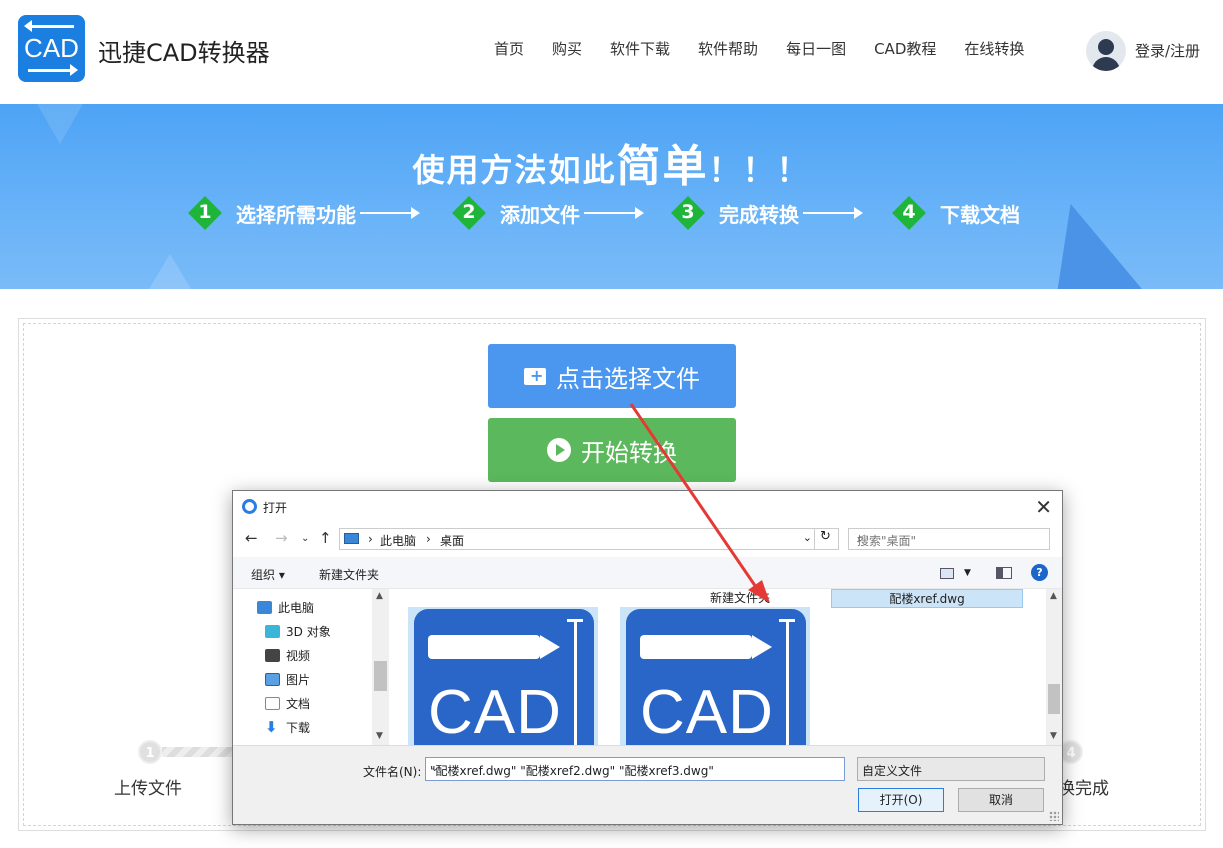  What do you see at coordinates (688, 213) in the screenshot?
I see `step-number-badge: 3` at bounding box center [688, 213].